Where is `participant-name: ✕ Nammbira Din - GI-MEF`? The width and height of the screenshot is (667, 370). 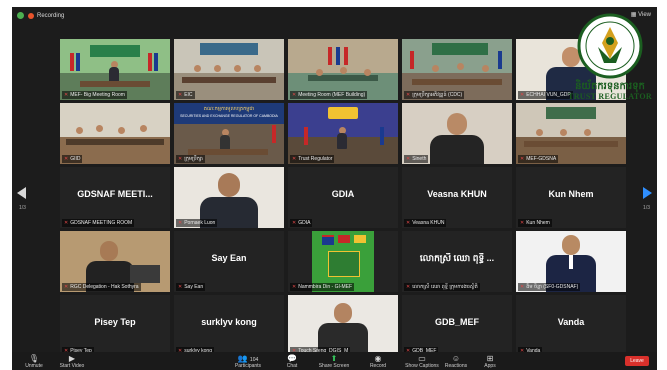
participant-name: ✕ Nammbira Din - GI-MEF is located at coordinates (322, 287).